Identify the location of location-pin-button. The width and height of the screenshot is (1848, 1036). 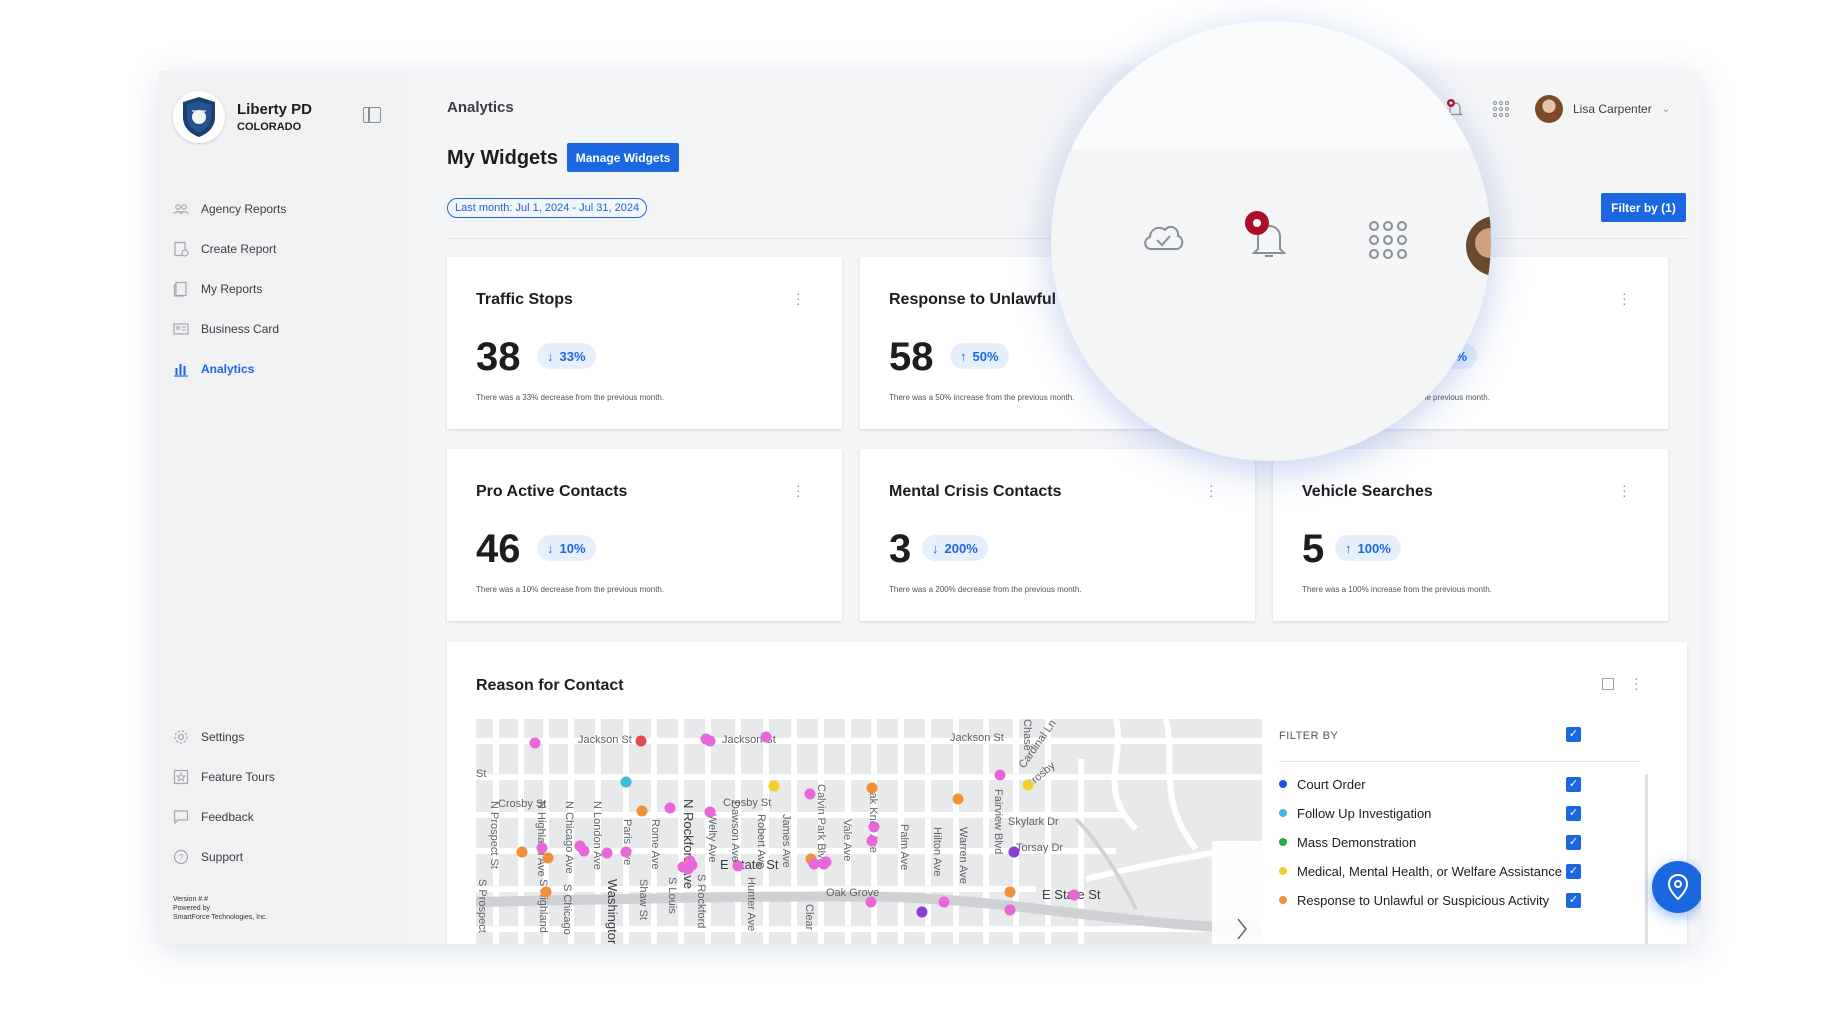
(1676, 887).